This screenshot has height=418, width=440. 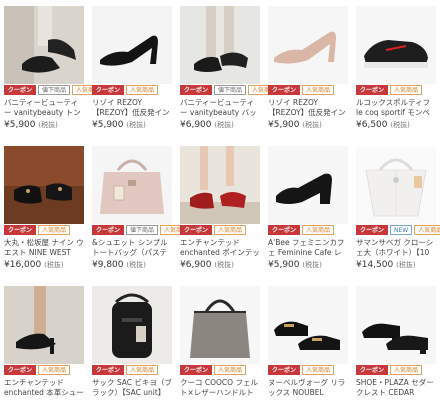 What do you see at coordinates (220, 108) in the screenshot?
I see `product-name: バニティービューティー vanitybeauty バックジッ` at bounding box center [220, 108].